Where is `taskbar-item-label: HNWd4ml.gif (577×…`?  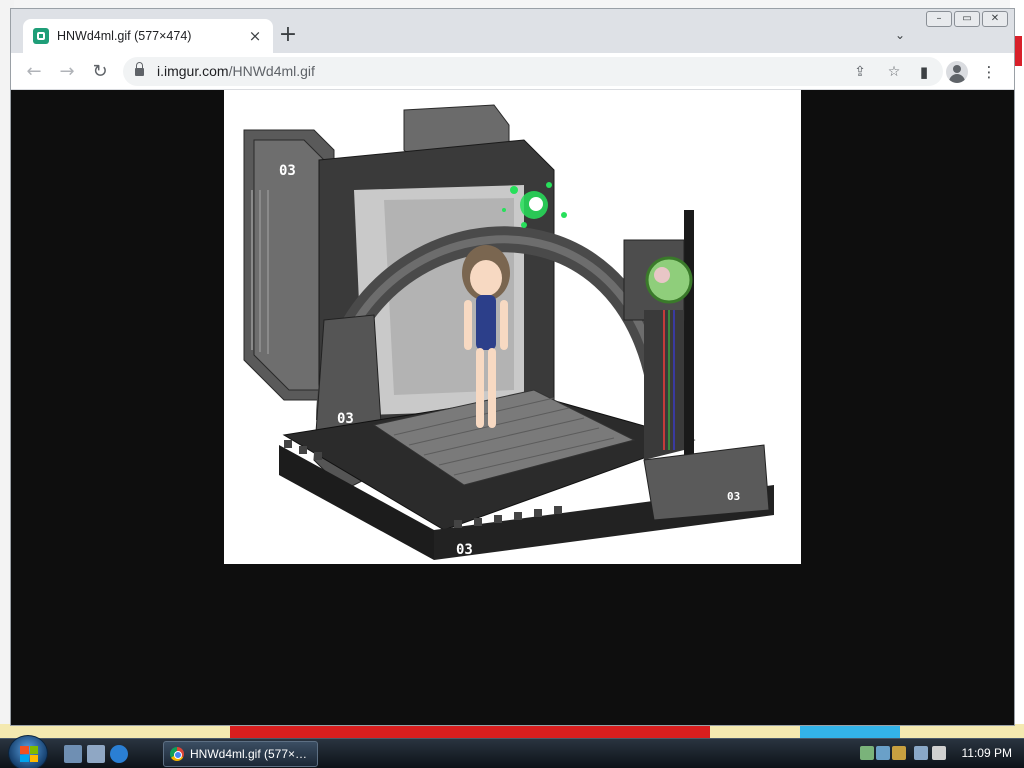 taskbar-item-label: HNWd4ml.gif (577×… is located at coordinates (249, 754).